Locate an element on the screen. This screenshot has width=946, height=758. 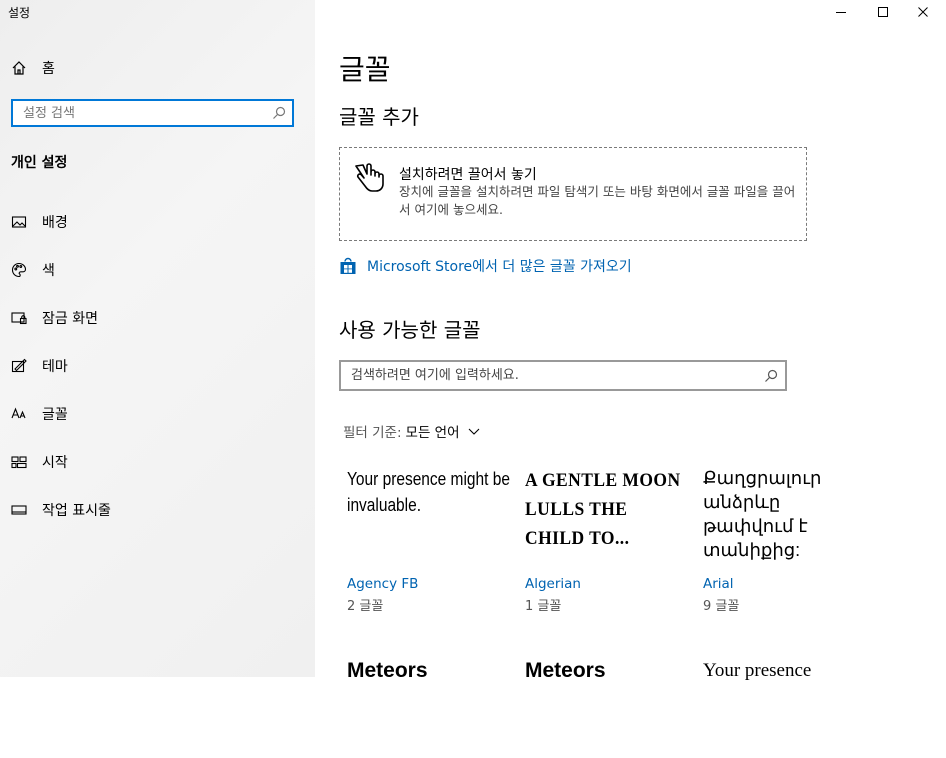
taskbar-icon is located at coordinates (19, 510).